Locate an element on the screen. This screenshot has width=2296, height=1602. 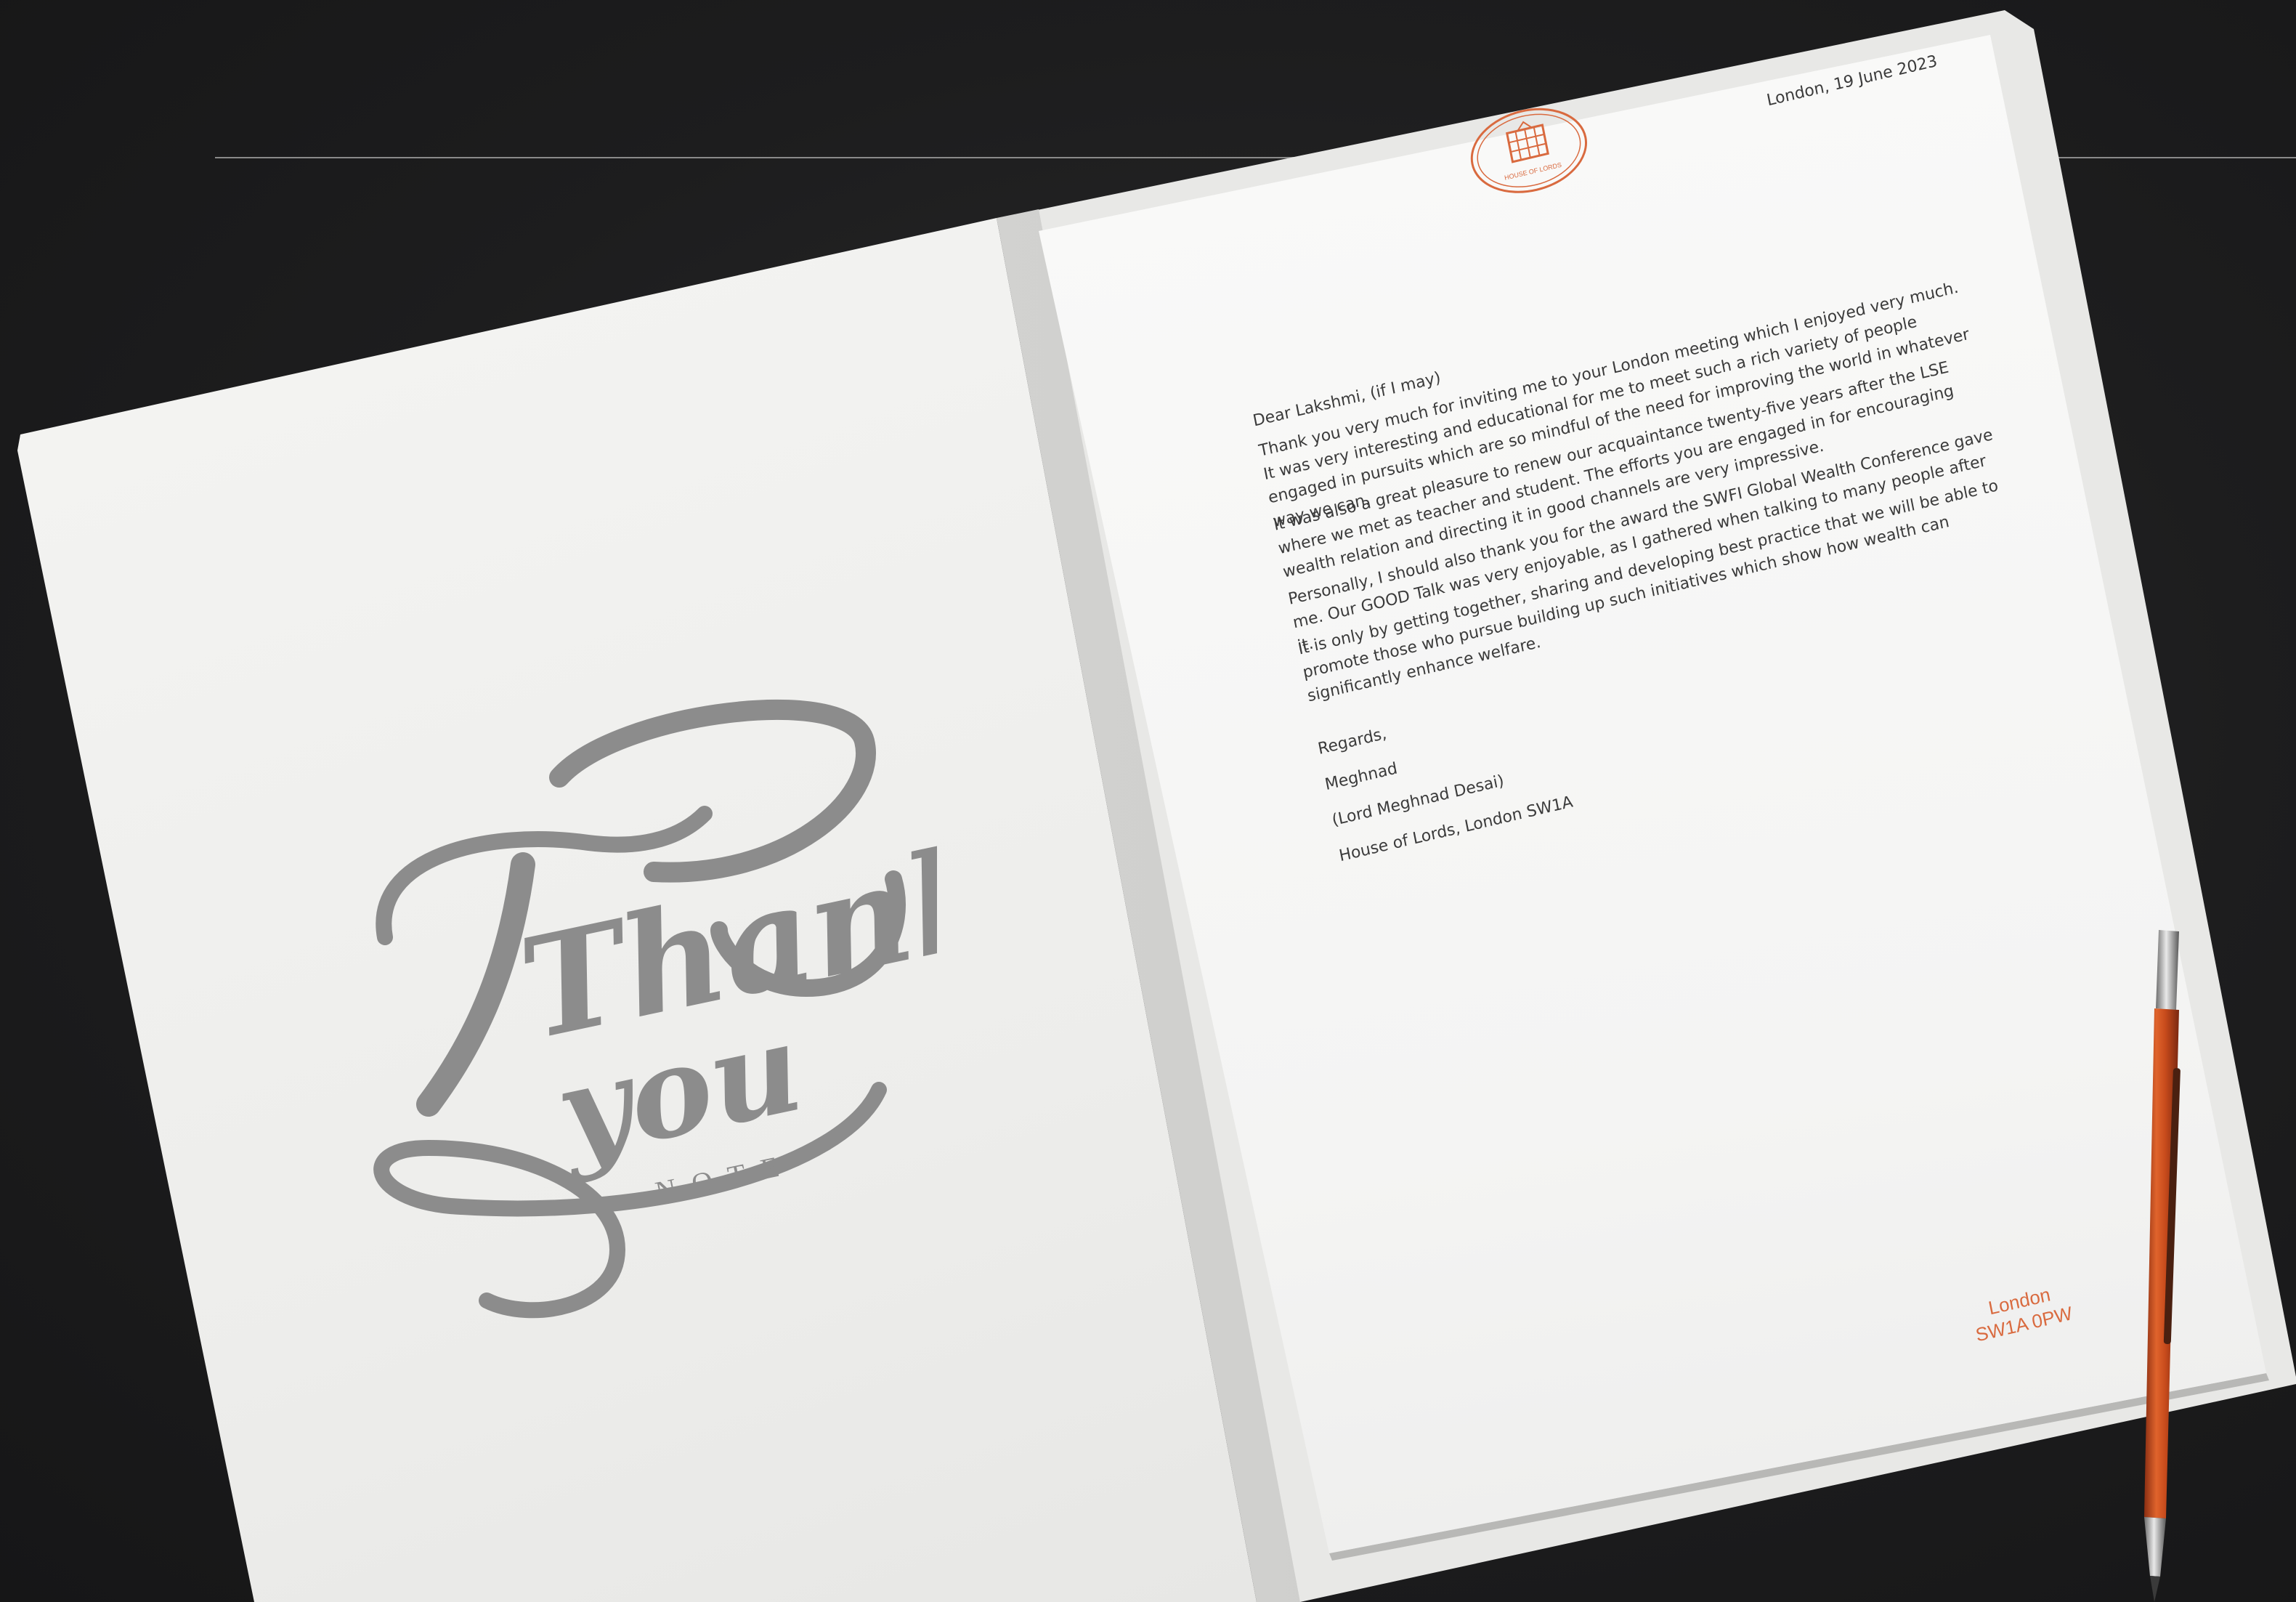
pen-icon is located at coordinates (2163, 1266).